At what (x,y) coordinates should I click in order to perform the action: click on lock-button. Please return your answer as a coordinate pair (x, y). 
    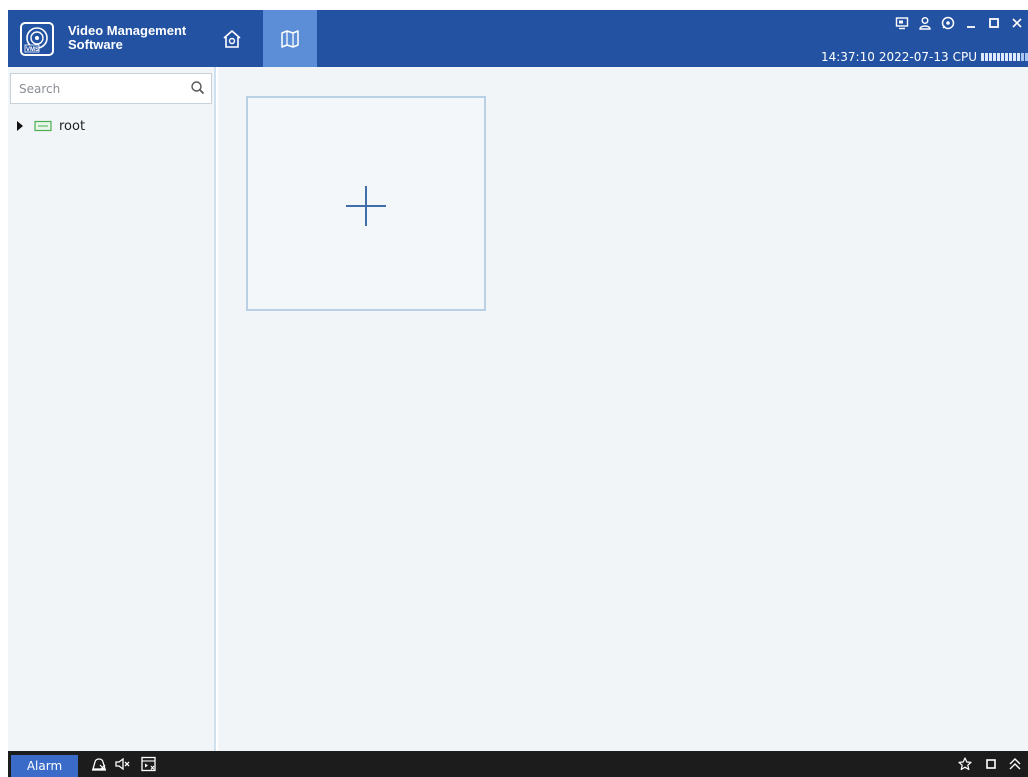
    Looking at the image, I should click on (948, 23).